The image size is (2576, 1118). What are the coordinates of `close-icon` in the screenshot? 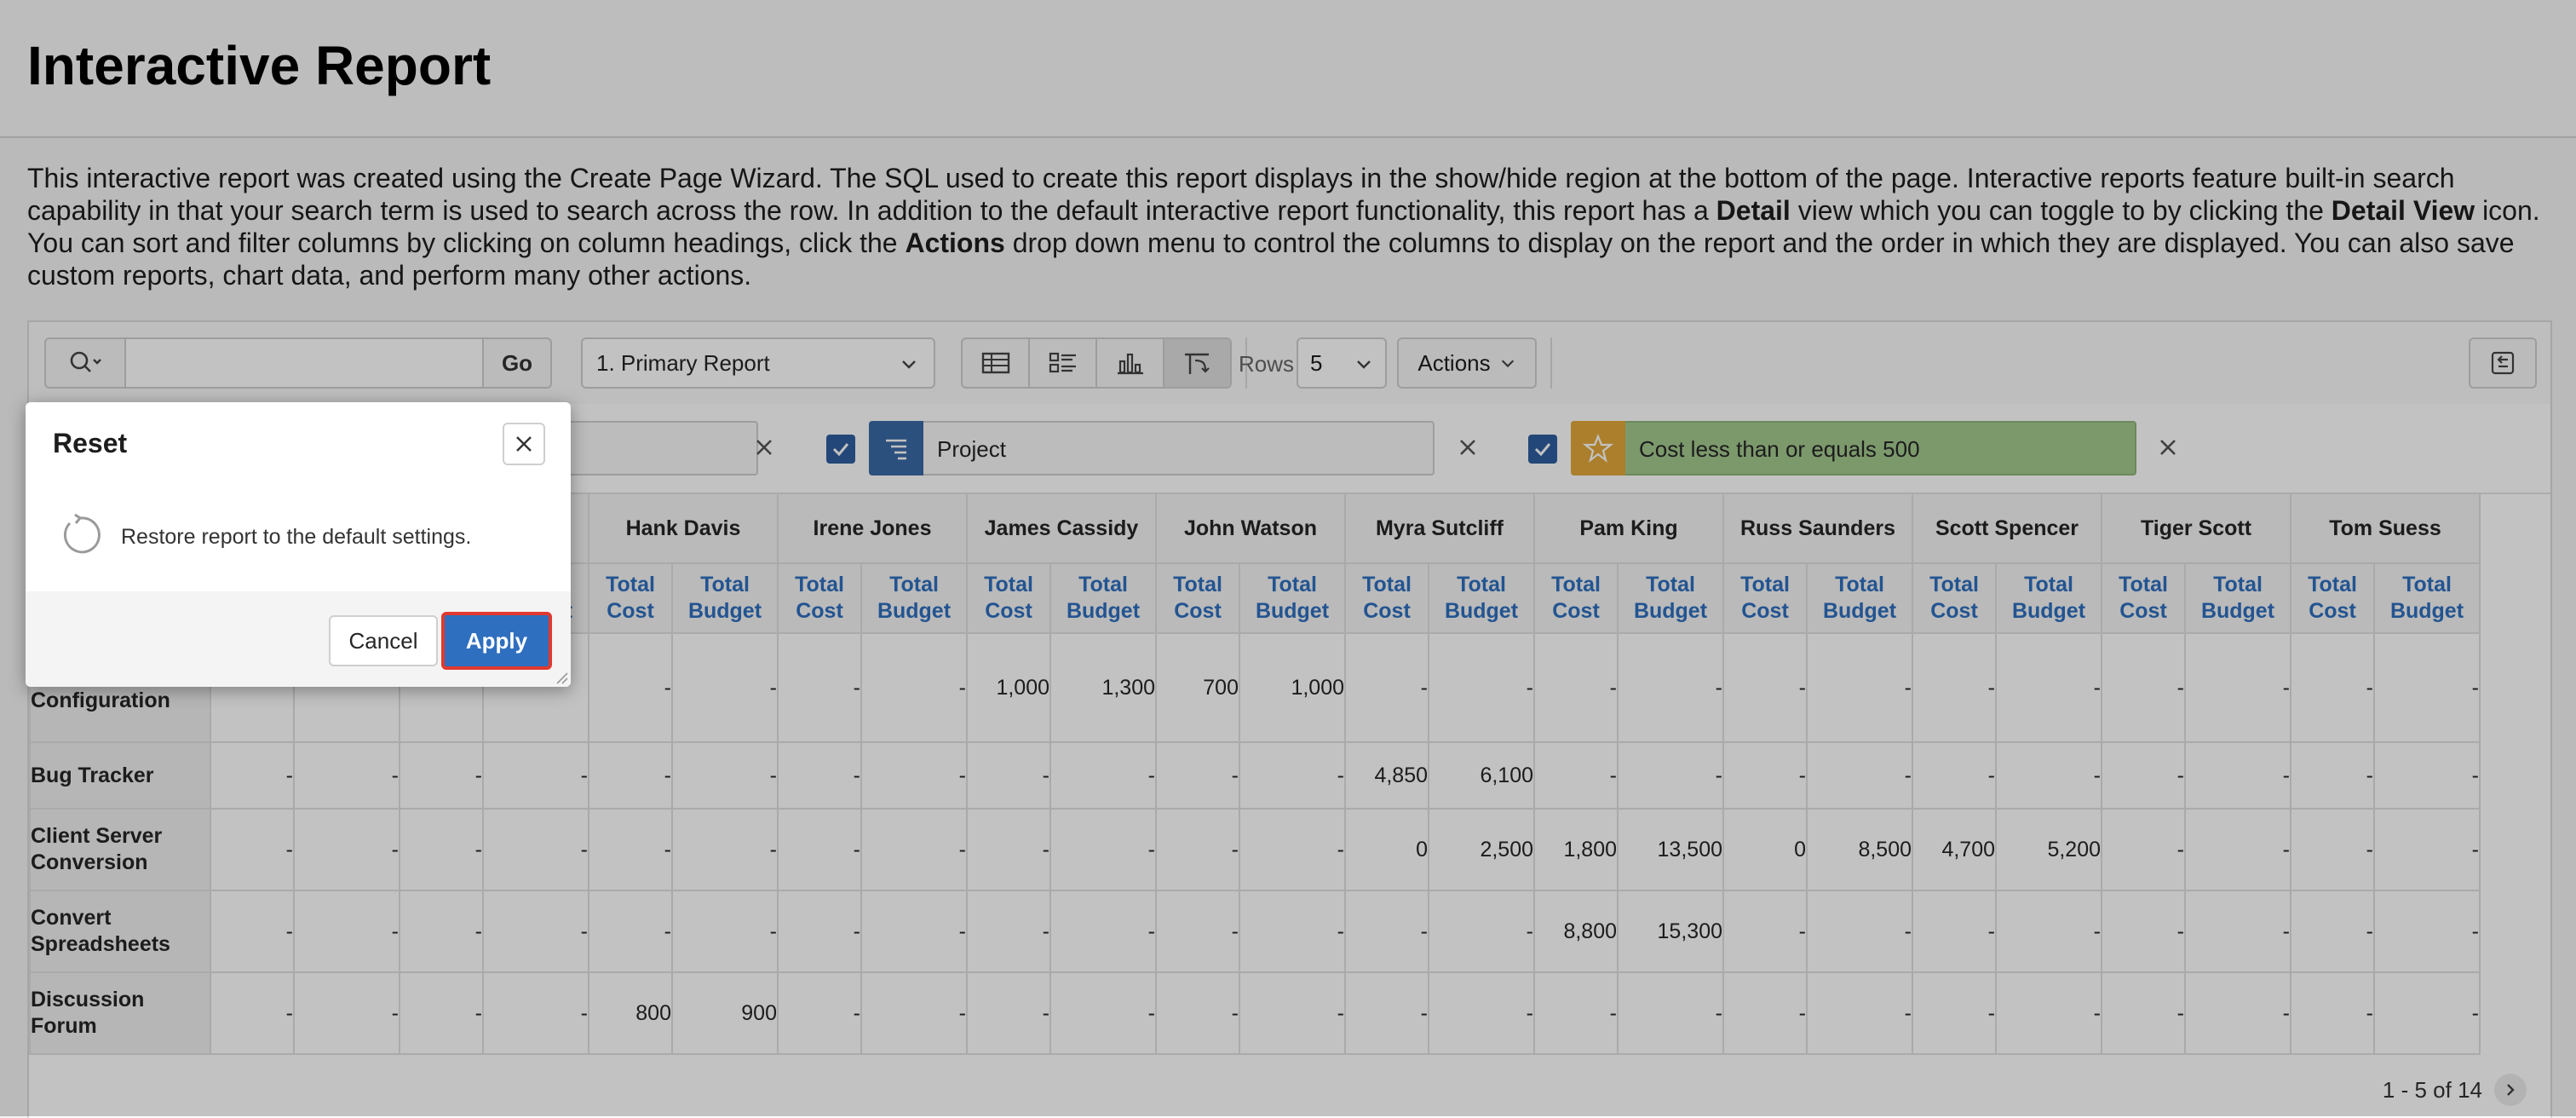 It's located at (524, 444).